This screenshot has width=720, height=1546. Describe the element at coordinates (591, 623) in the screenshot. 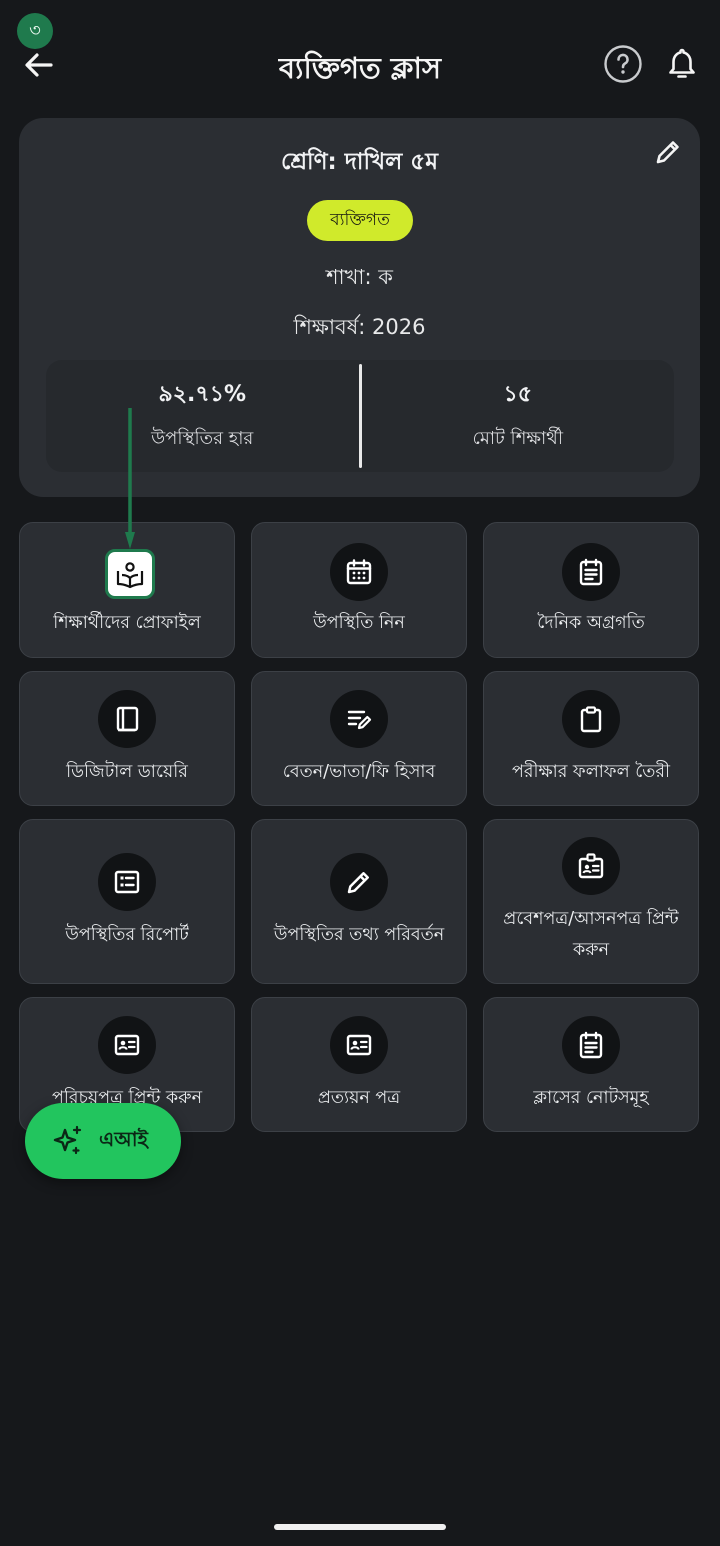

I see `tile-label: দৈনিক অগ্রগতি` at that location.